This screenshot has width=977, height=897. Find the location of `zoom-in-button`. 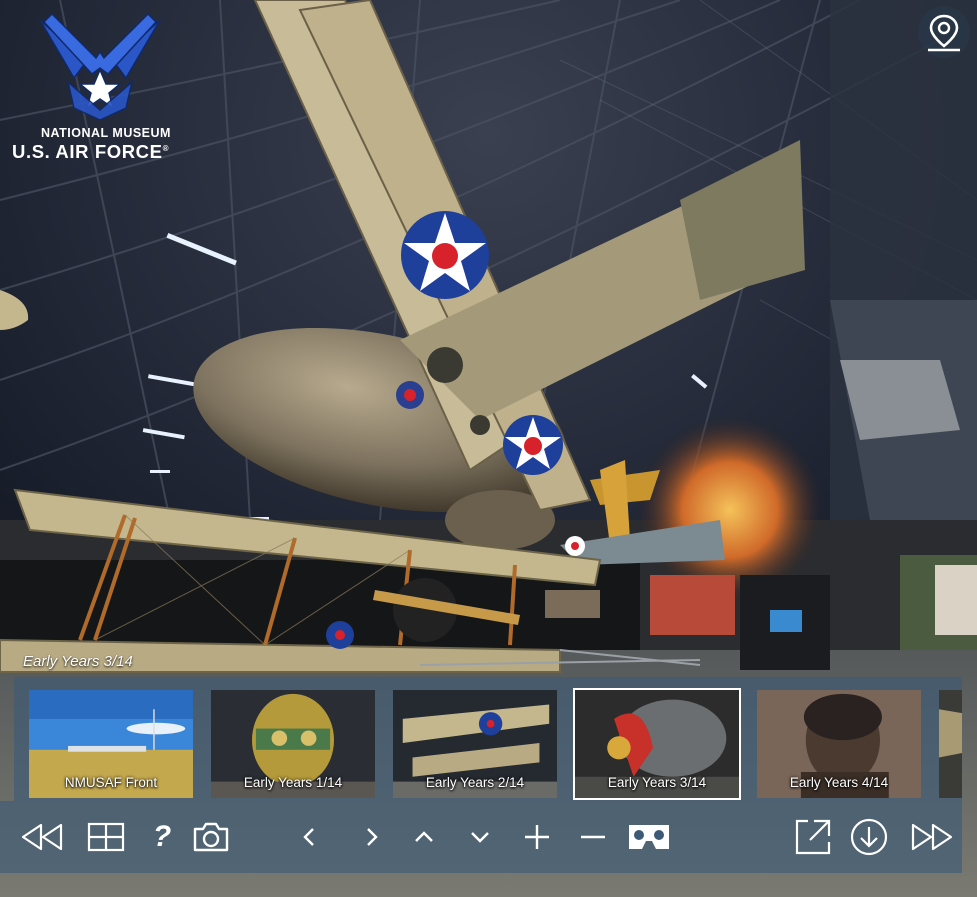

zoom-in-button is located at coordinates (537, 837).